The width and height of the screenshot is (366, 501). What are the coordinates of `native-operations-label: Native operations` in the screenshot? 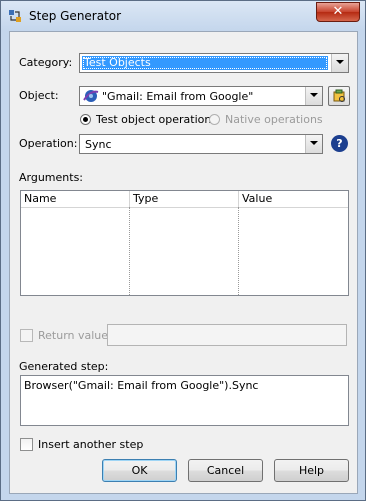 It's located at (274, 119).